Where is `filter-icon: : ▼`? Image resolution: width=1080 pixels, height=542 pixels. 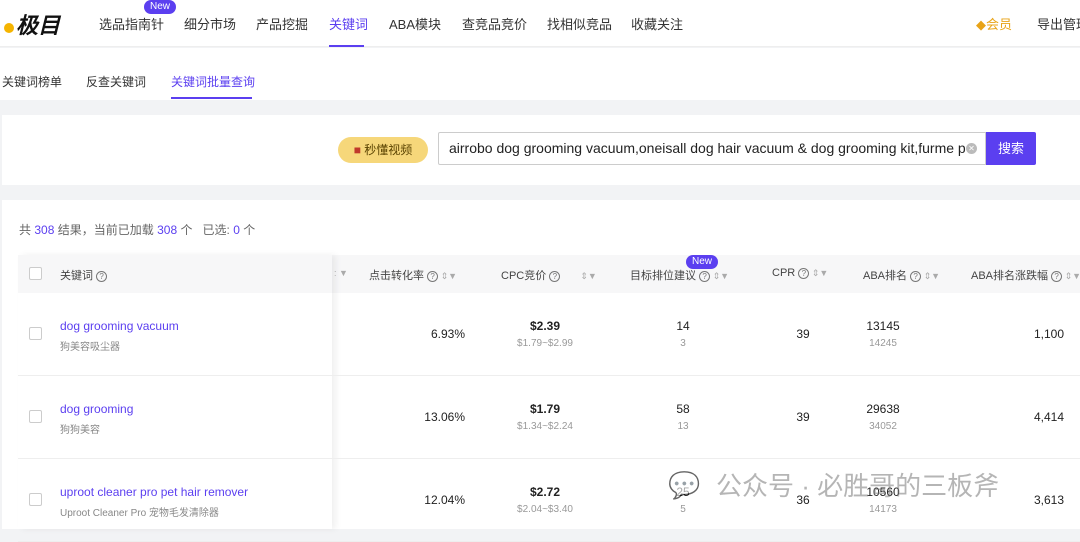 filter-icon: : ▼ is located at coordinates (341, 273).